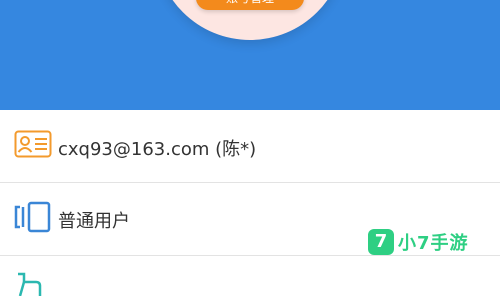  I want to click on watermark-text: 小7手游, so click(433, 243).